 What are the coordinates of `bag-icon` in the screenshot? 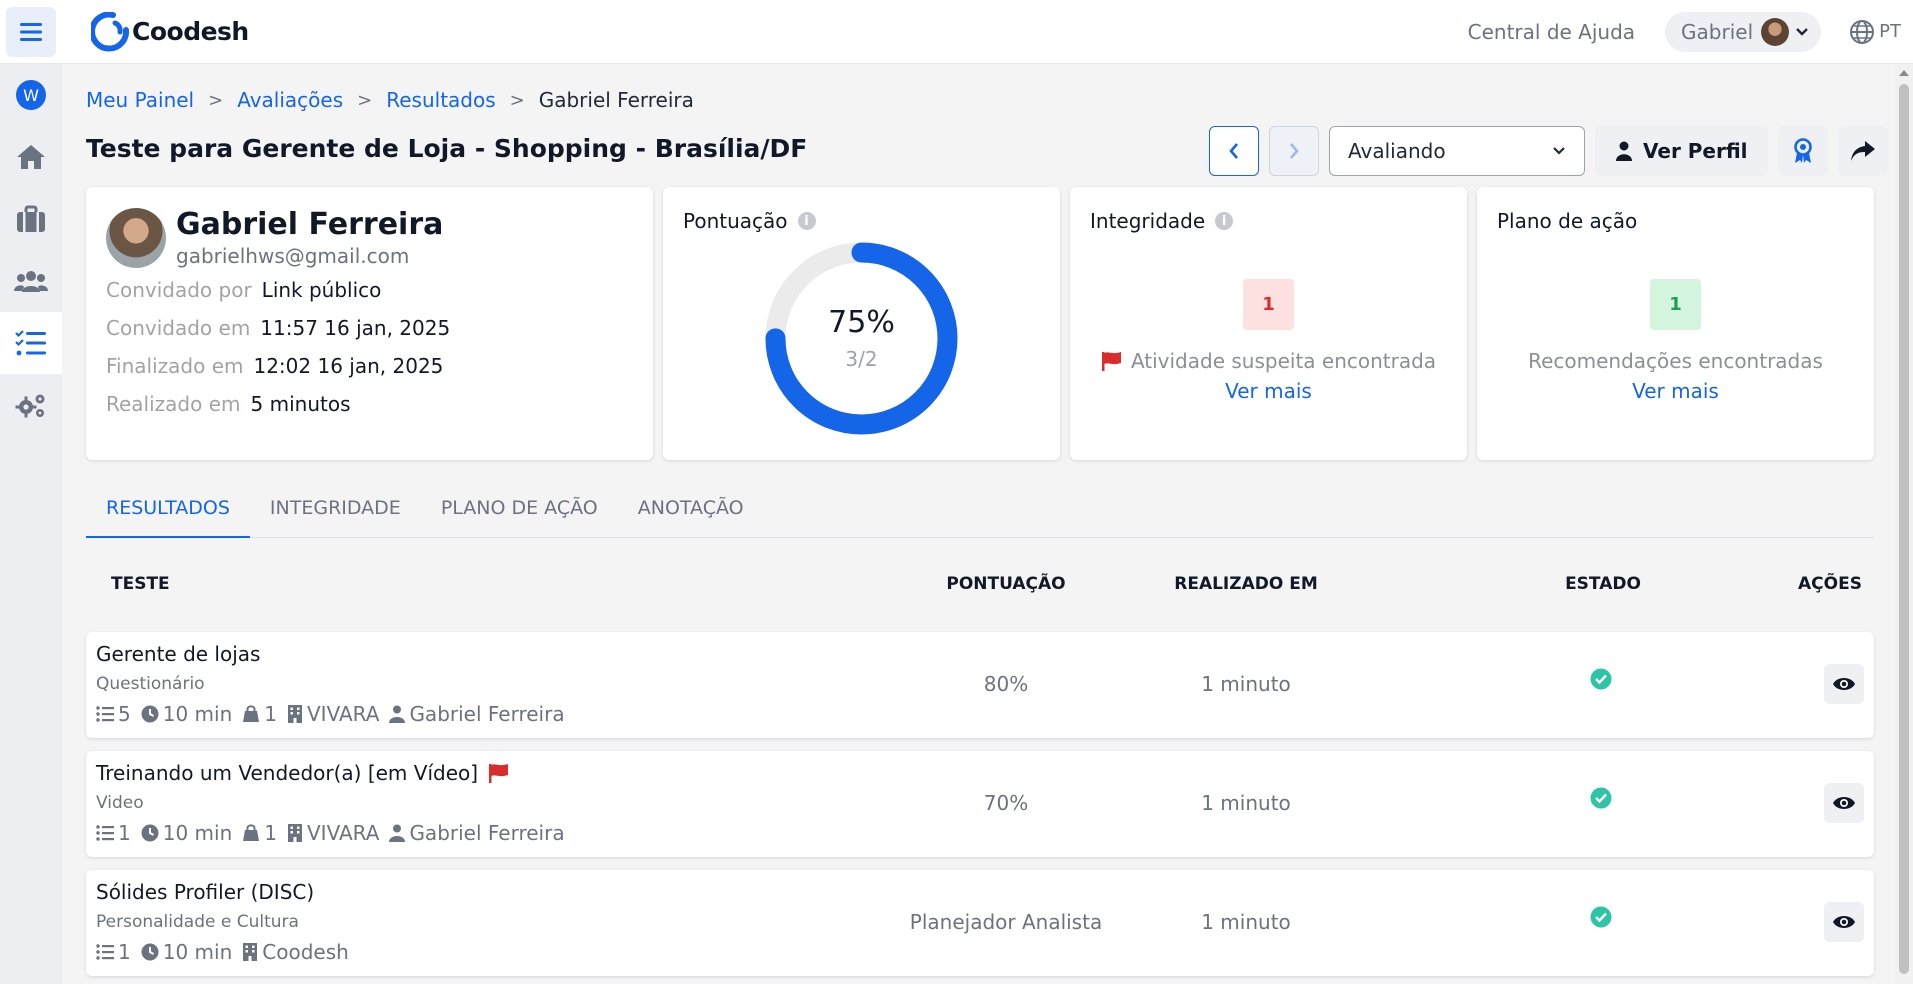 It's located at (251, 832).